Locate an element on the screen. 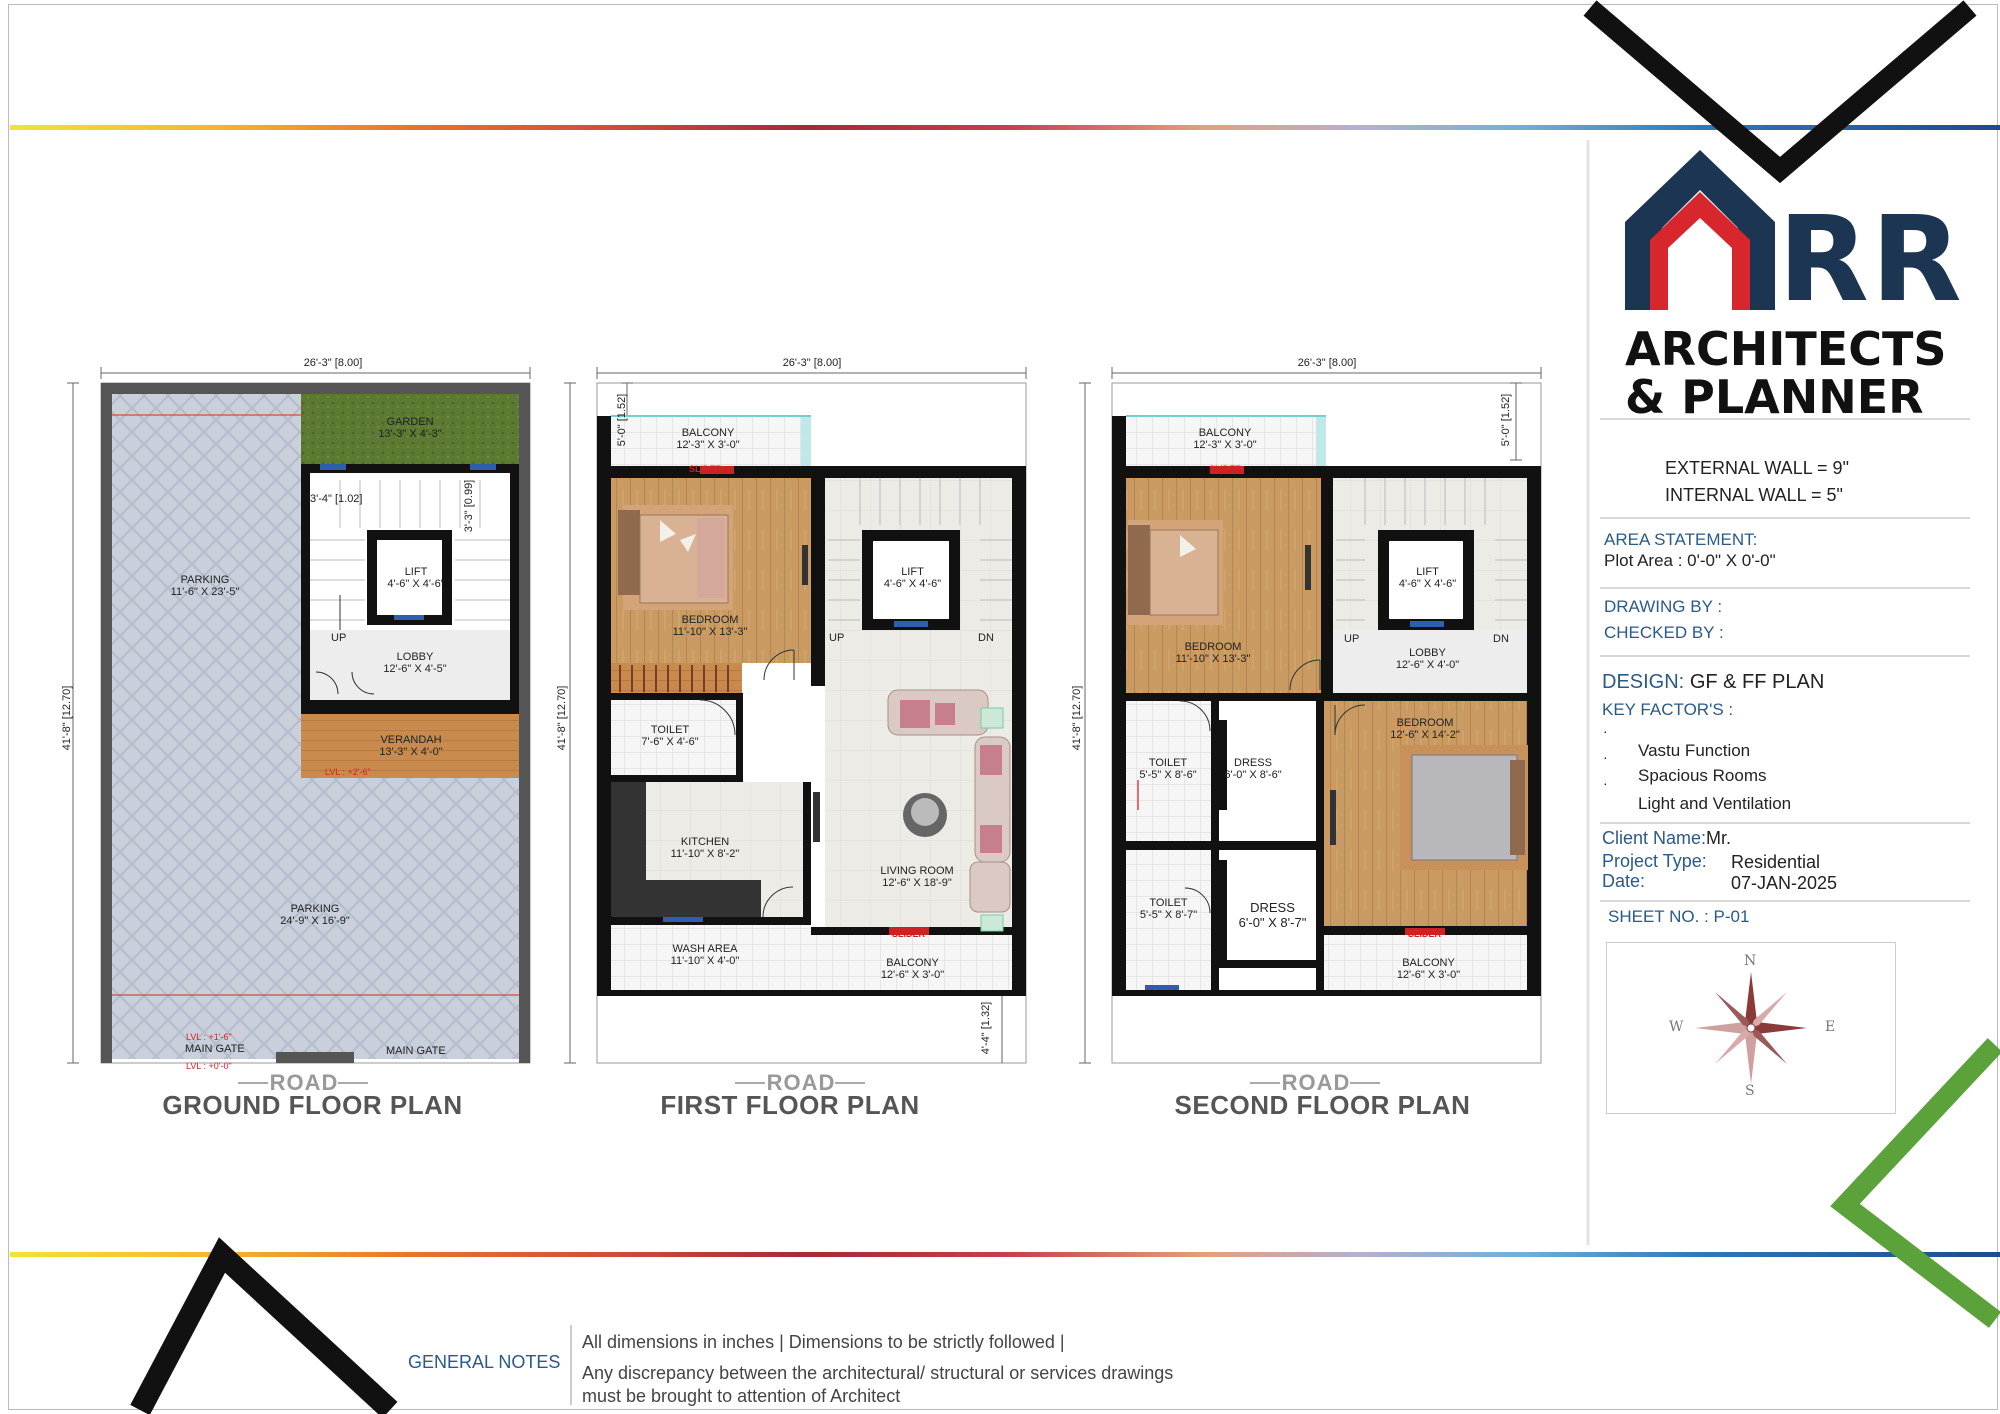  firm-name-line2: & PLANNER is located at coordinates (1774, 397).